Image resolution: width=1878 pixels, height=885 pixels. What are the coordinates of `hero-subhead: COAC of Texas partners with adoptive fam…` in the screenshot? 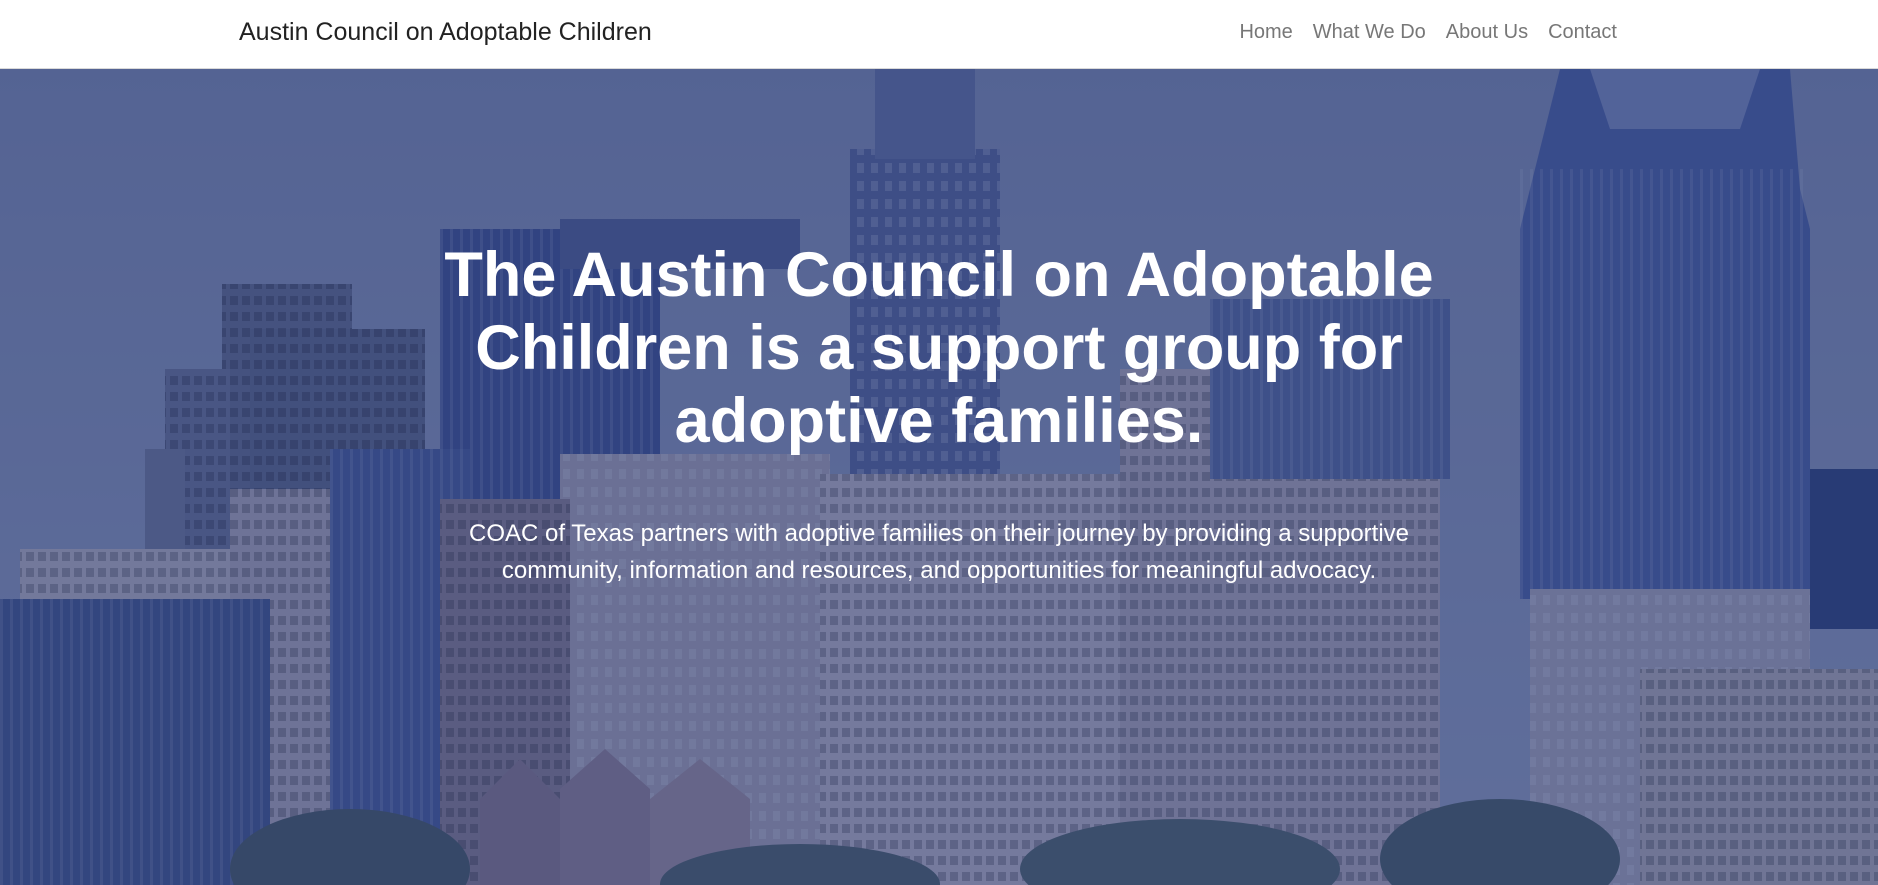 It's located at (939, 552).